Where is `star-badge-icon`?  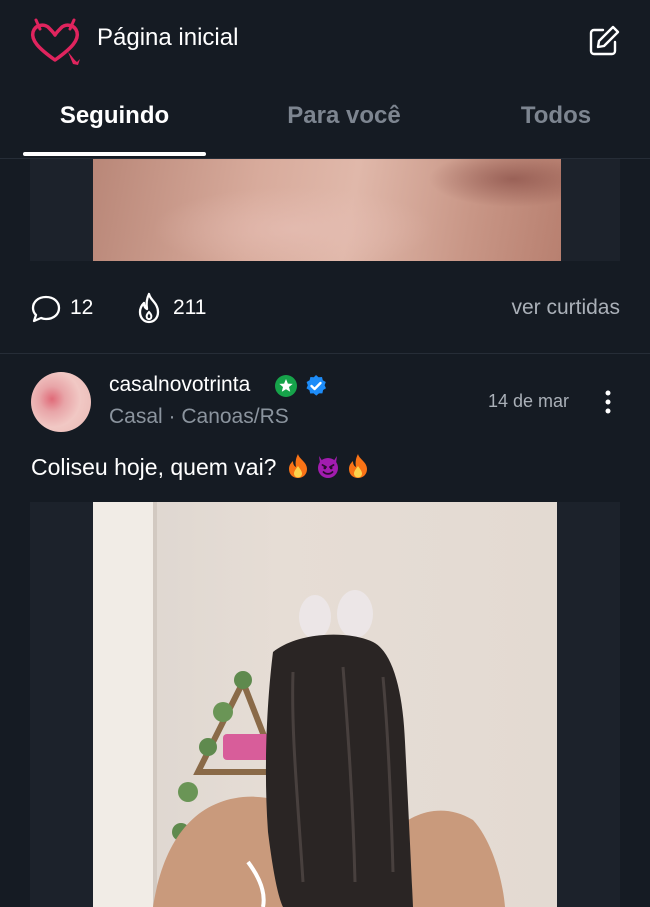 star-badge-icon is located at coordinates (286, 386).